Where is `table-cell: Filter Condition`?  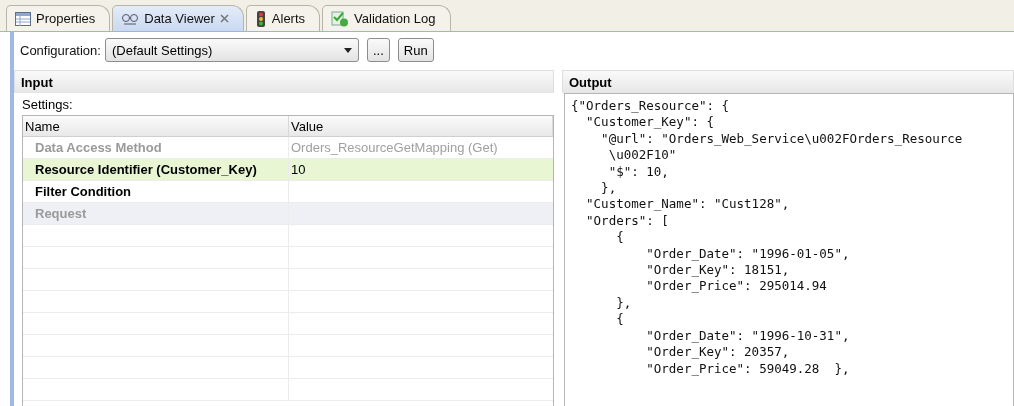
table-cell: Filter Condition is located at coordinates (156, 191).